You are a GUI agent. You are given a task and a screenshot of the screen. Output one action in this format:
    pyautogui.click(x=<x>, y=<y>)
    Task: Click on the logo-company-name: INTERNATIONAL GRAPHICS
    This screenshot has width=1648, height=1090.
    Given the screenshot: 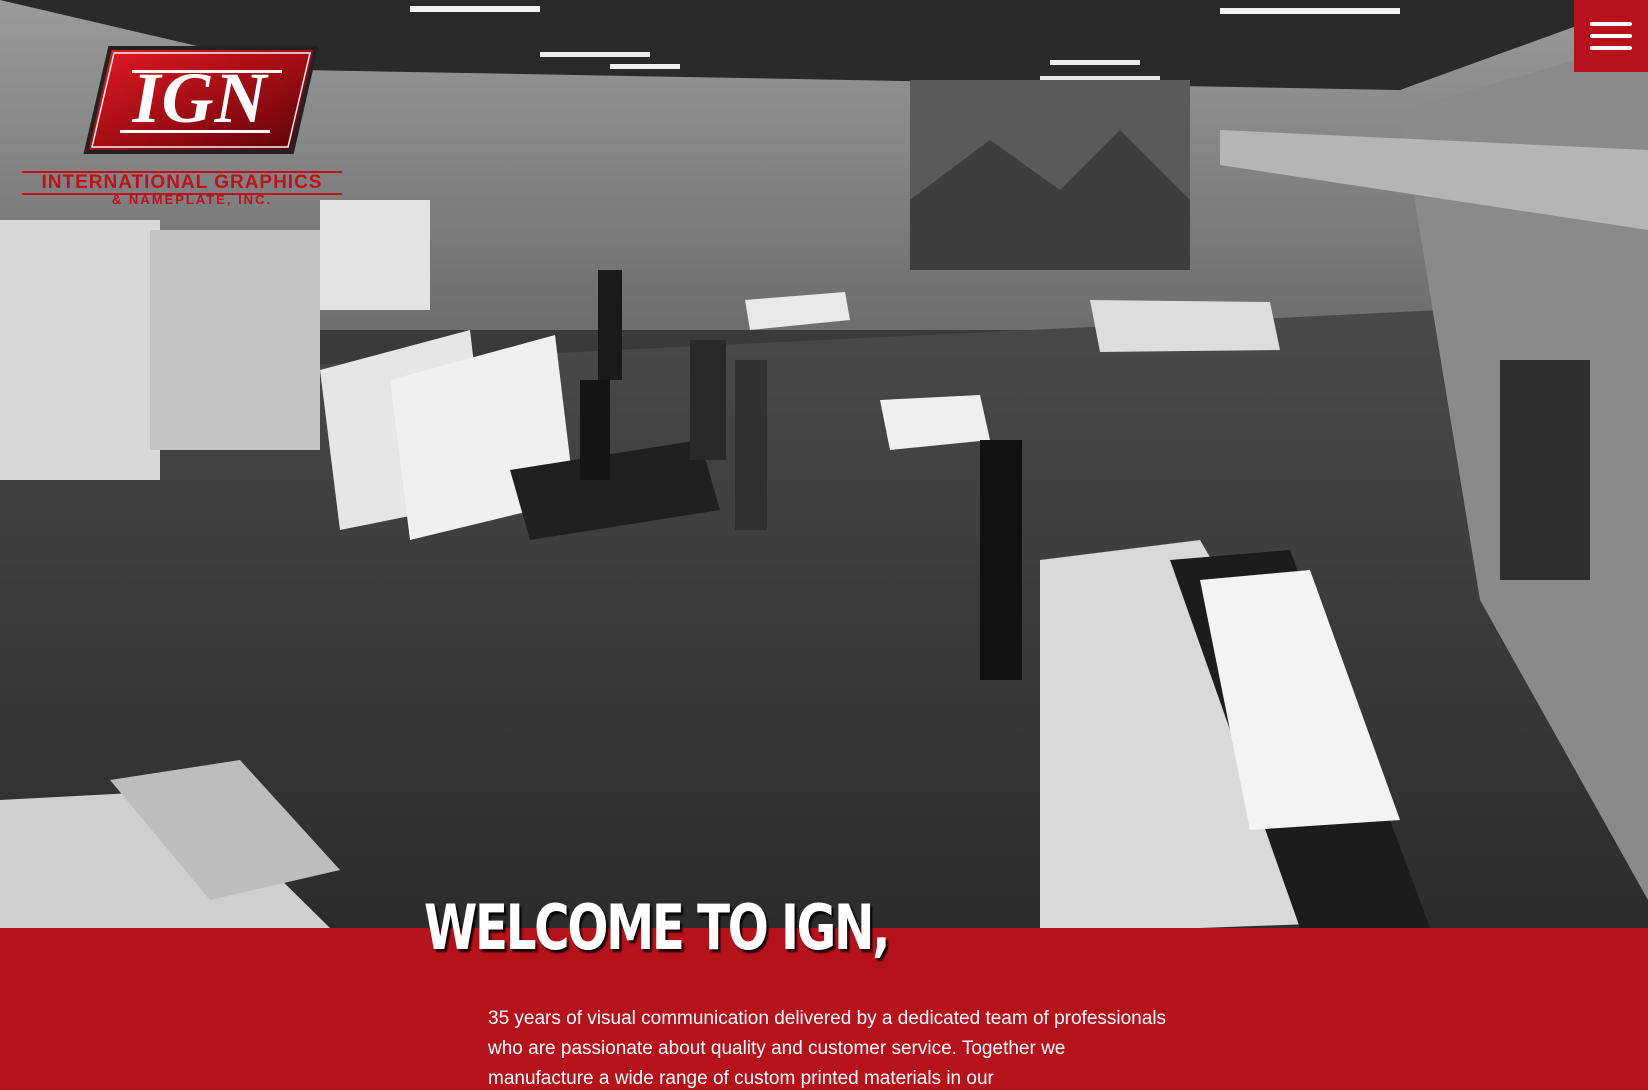 What is the action you would take?
    pyautogui.click(x=182, y=182)
    